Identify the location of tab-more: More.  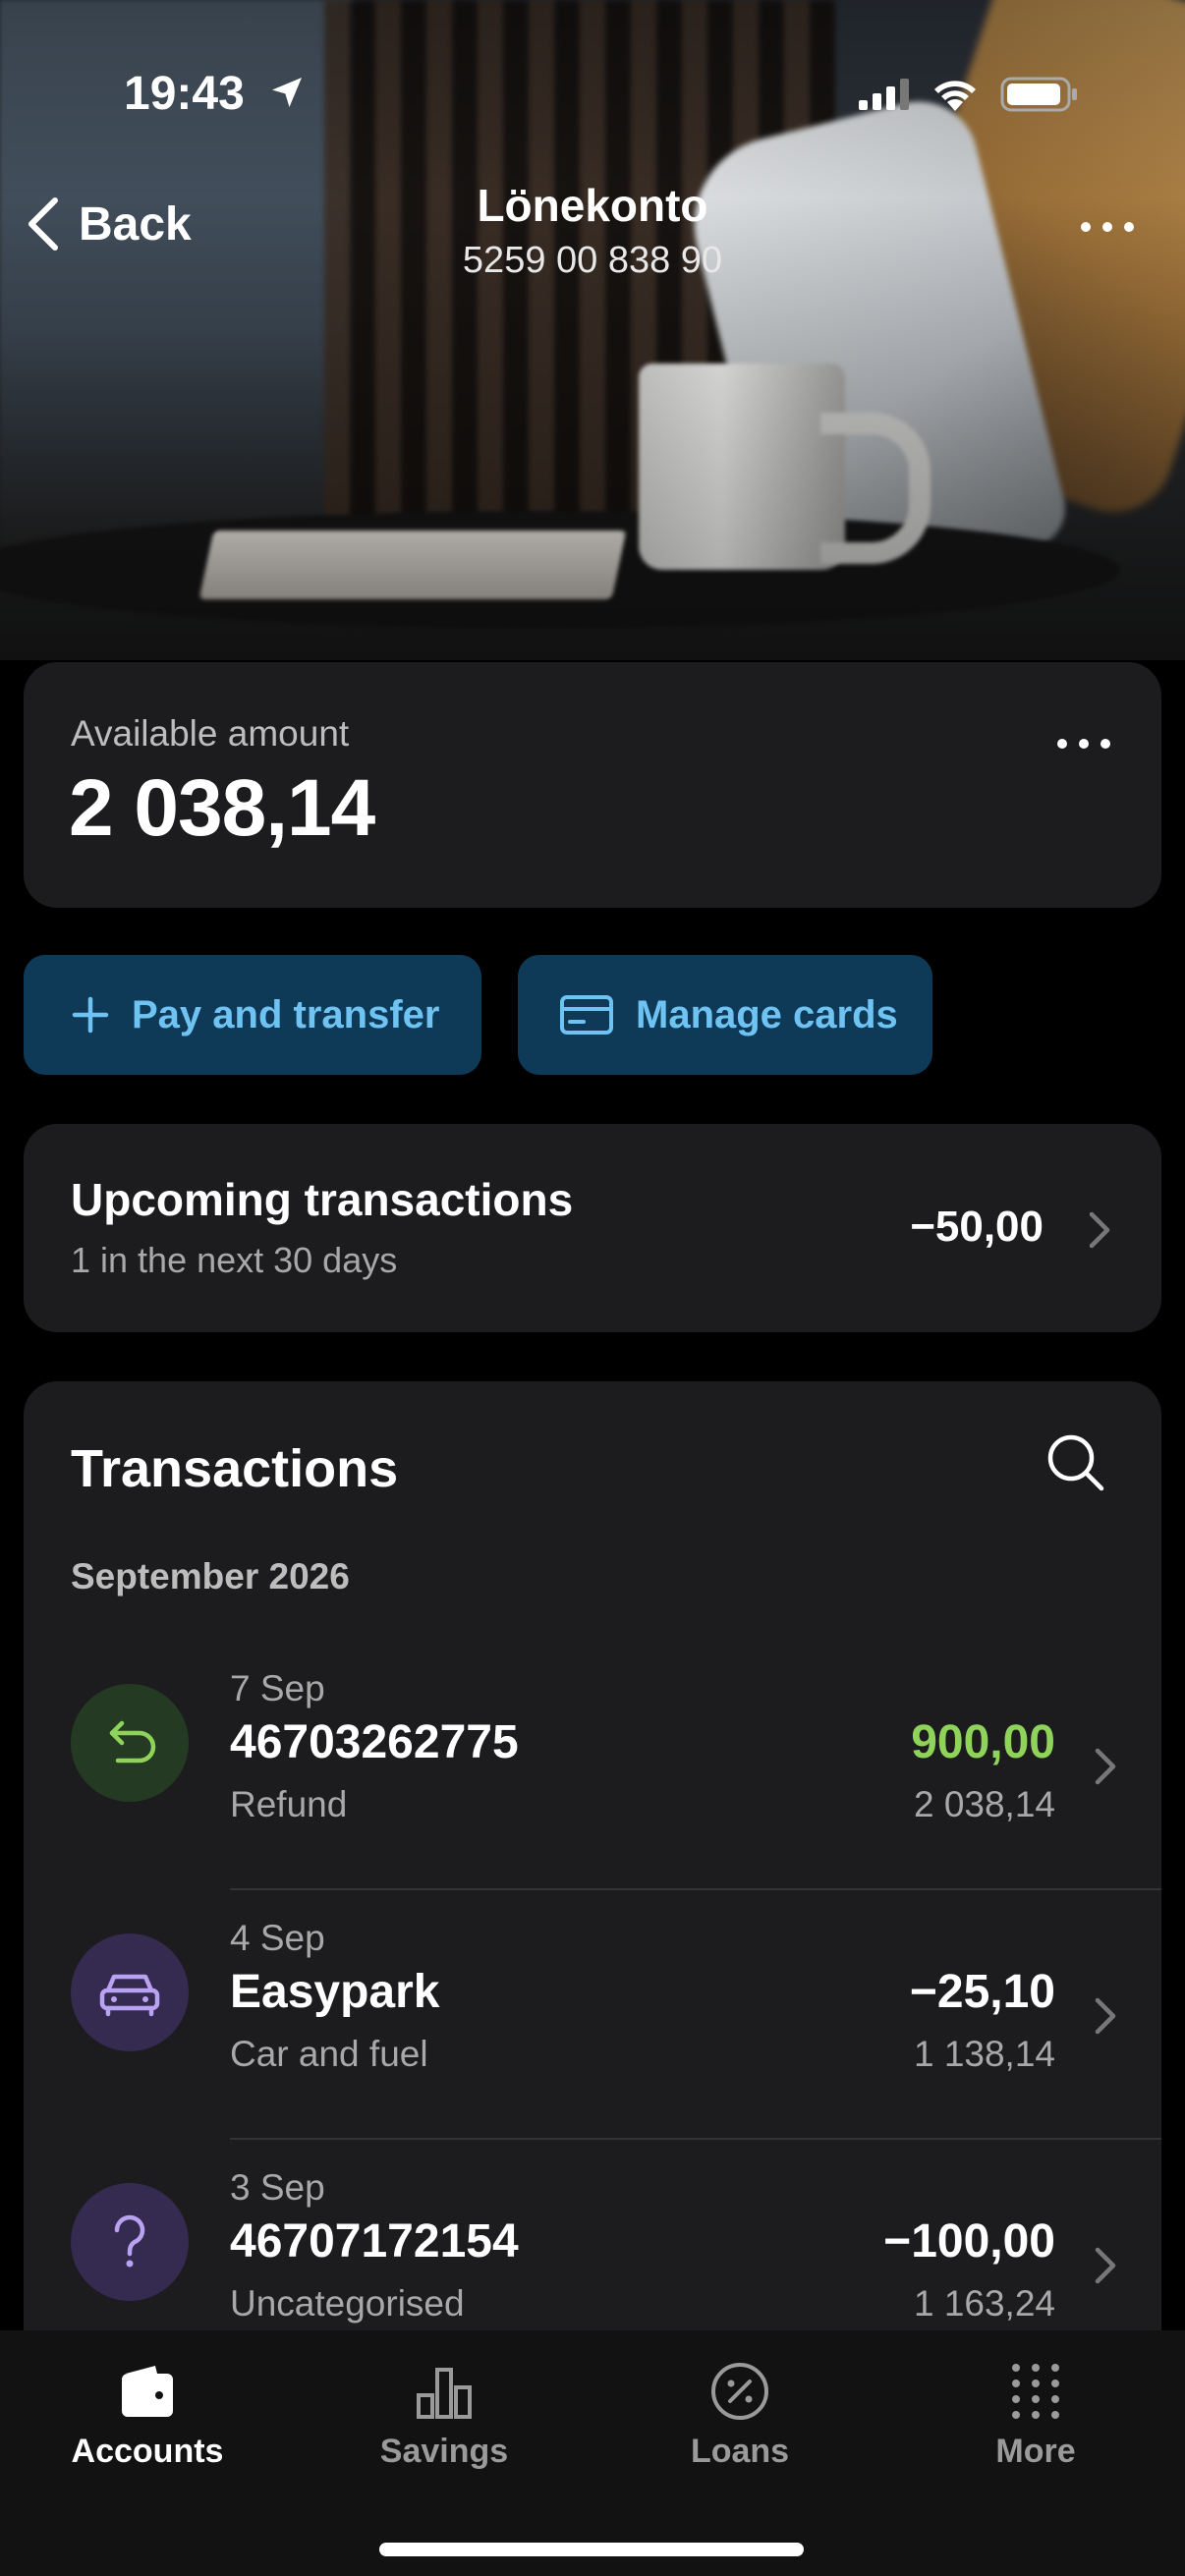
(1035, 2415).